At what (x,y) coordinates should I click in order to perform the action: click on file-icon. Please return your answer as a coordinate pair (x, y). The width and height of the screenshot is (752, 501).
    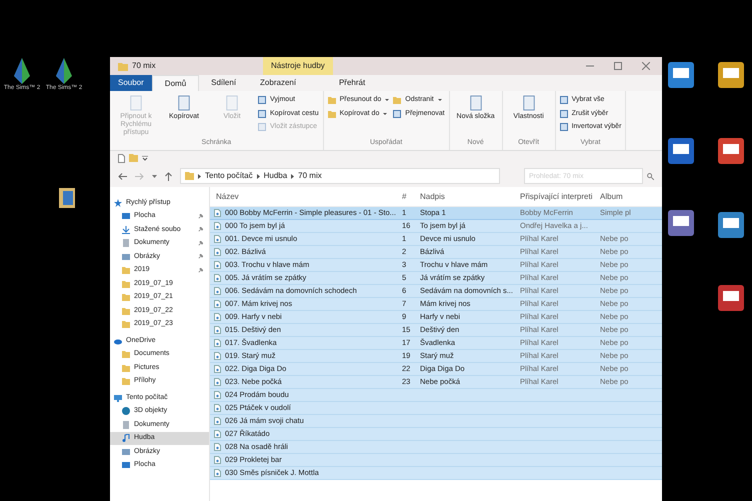
    Looking at the image, I should click on (67, 198).